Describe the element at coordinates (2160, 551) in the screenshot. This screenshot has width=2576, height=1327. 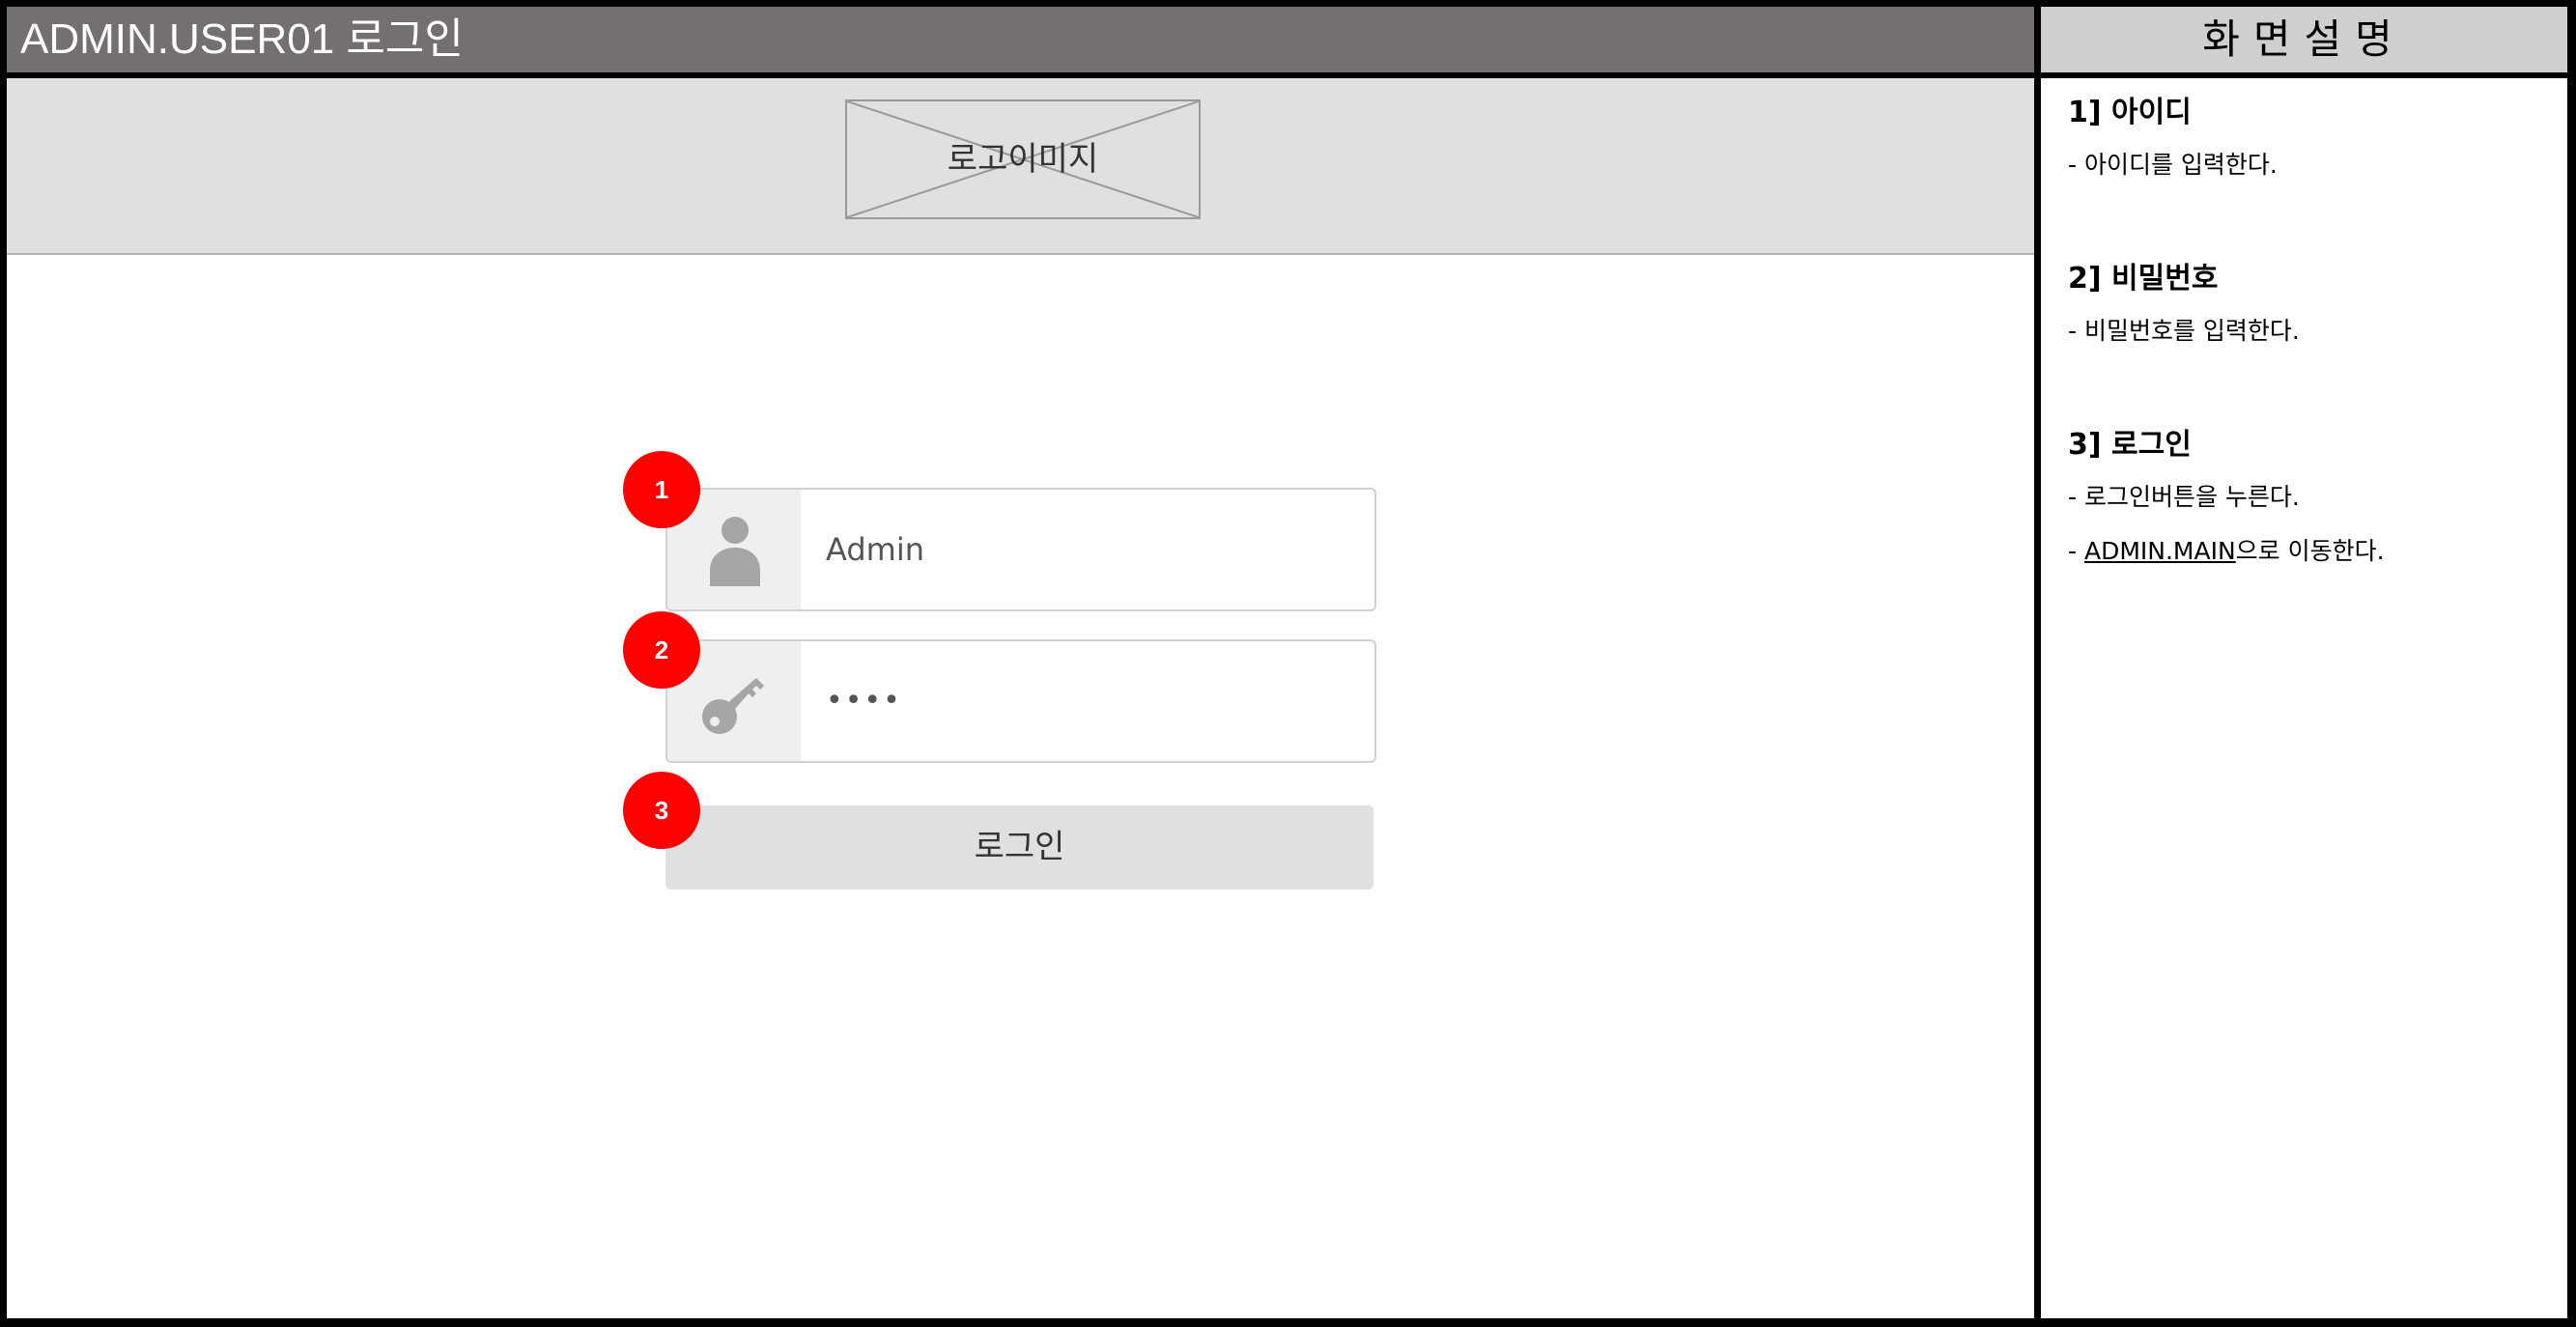
I see `admin-main-link: ADMIN.MAIN` at that location.